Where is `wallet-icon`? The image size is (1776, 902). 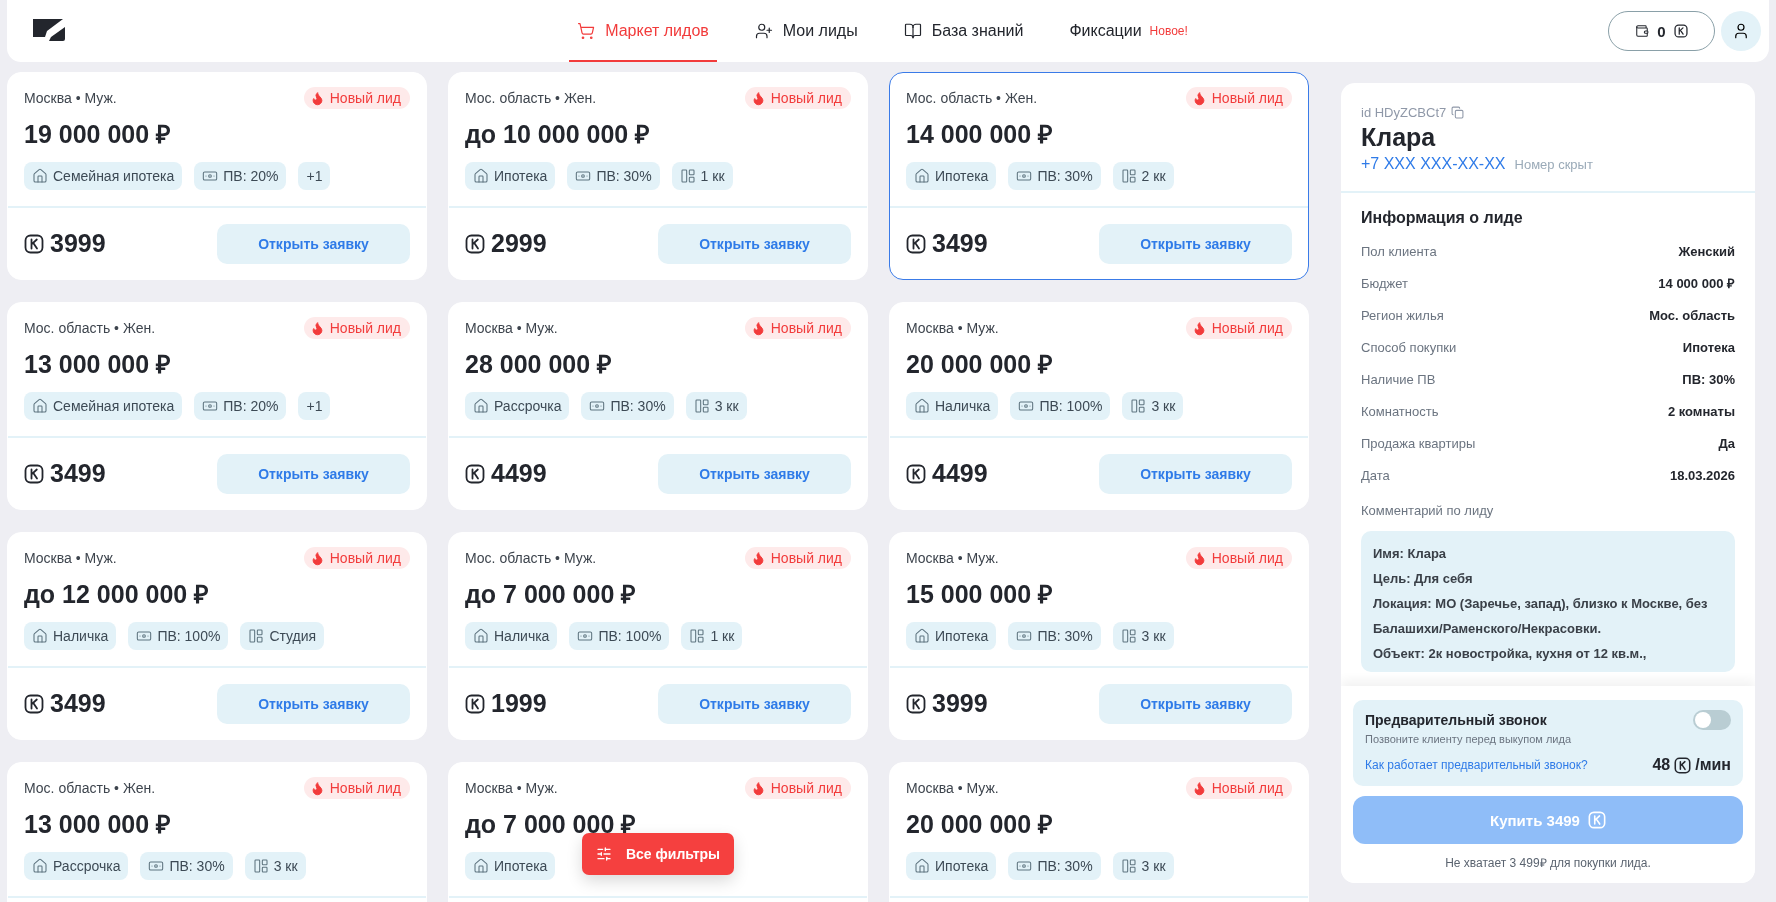
wallet-icon is located at coordinates (1642, 31).